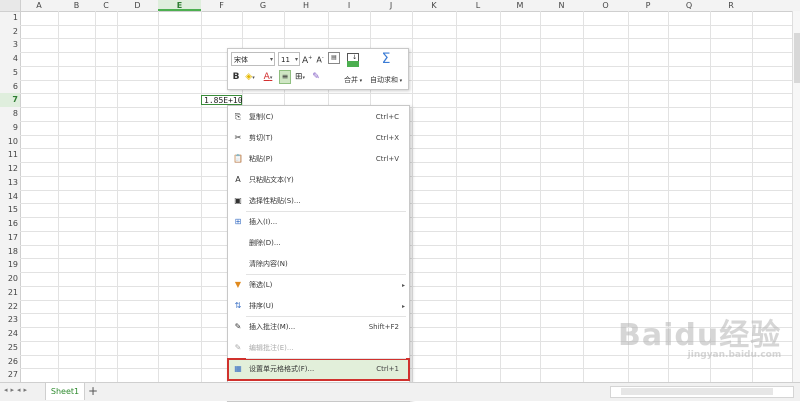 Image resolution: width=800 pixels, height=402 pixels. What do you see at coordinates (10, 279) in the screenshot?
I see `row-header-20: 20` at bounding box center [10, 279].